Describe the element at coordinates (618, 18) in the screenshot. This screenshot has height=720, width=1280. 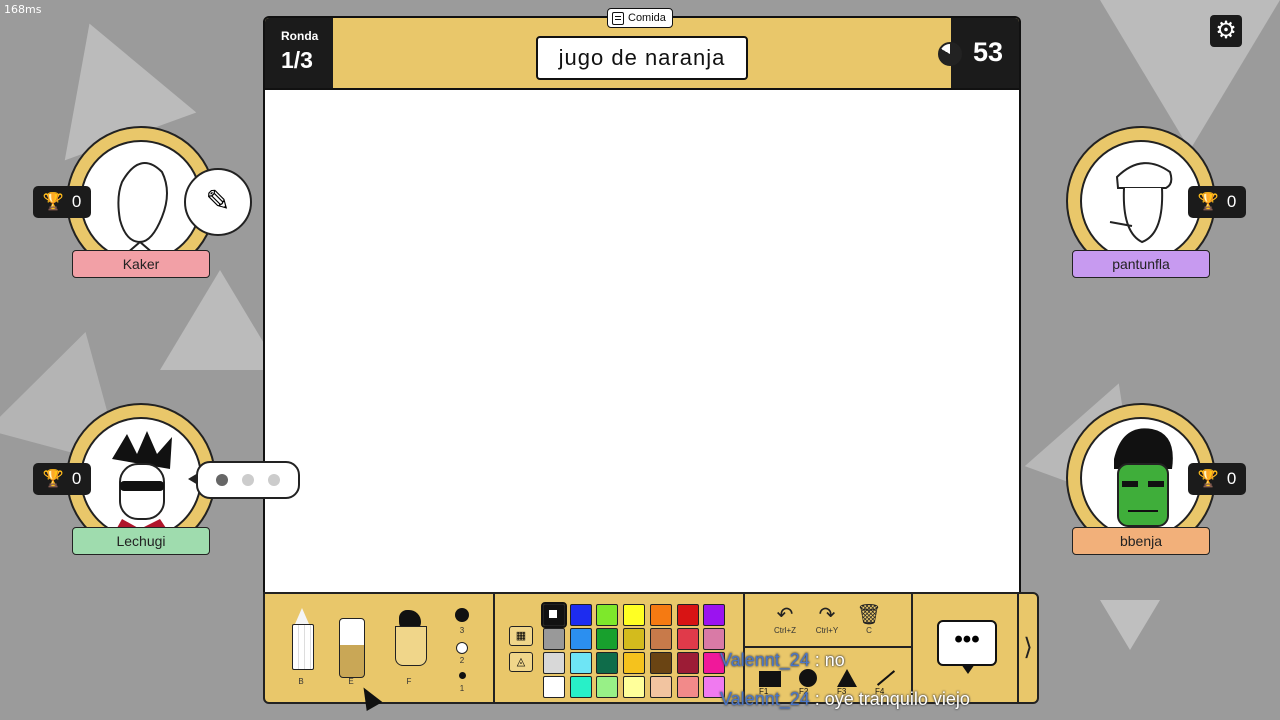
I see `document-icon` at that location.